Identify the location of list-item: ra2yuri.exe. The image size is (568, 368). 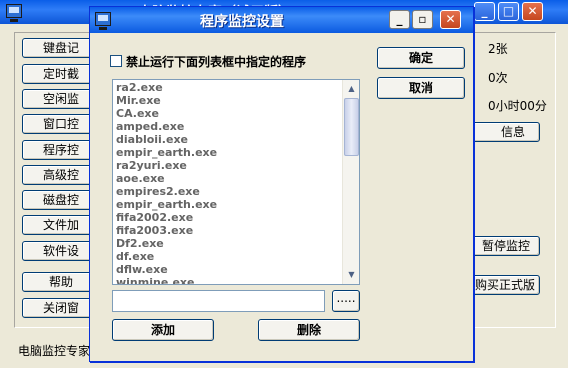
(229, 165).